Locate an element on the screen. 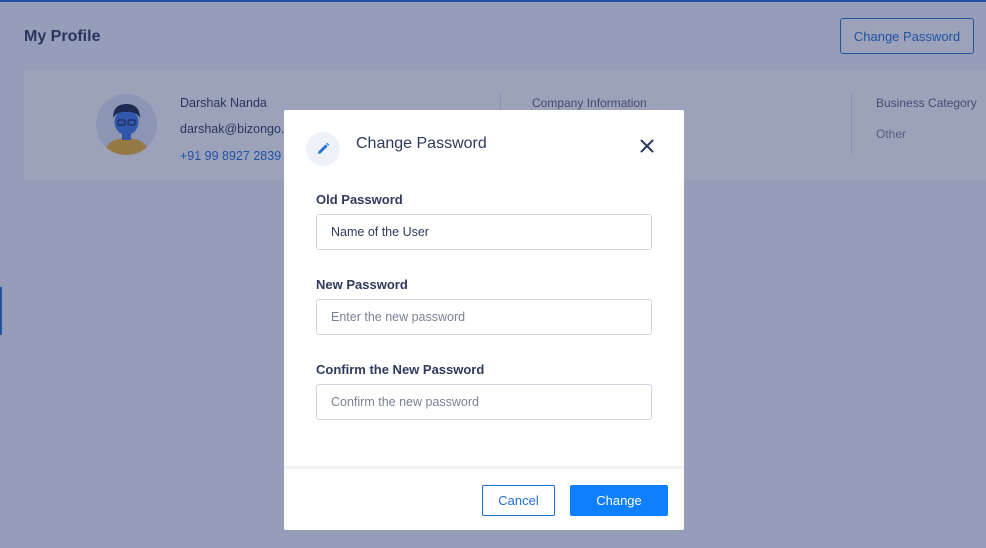 Image resolution: width=986 pixels, height=548 pixels. old-password-input is located at coordinates (484, 232).